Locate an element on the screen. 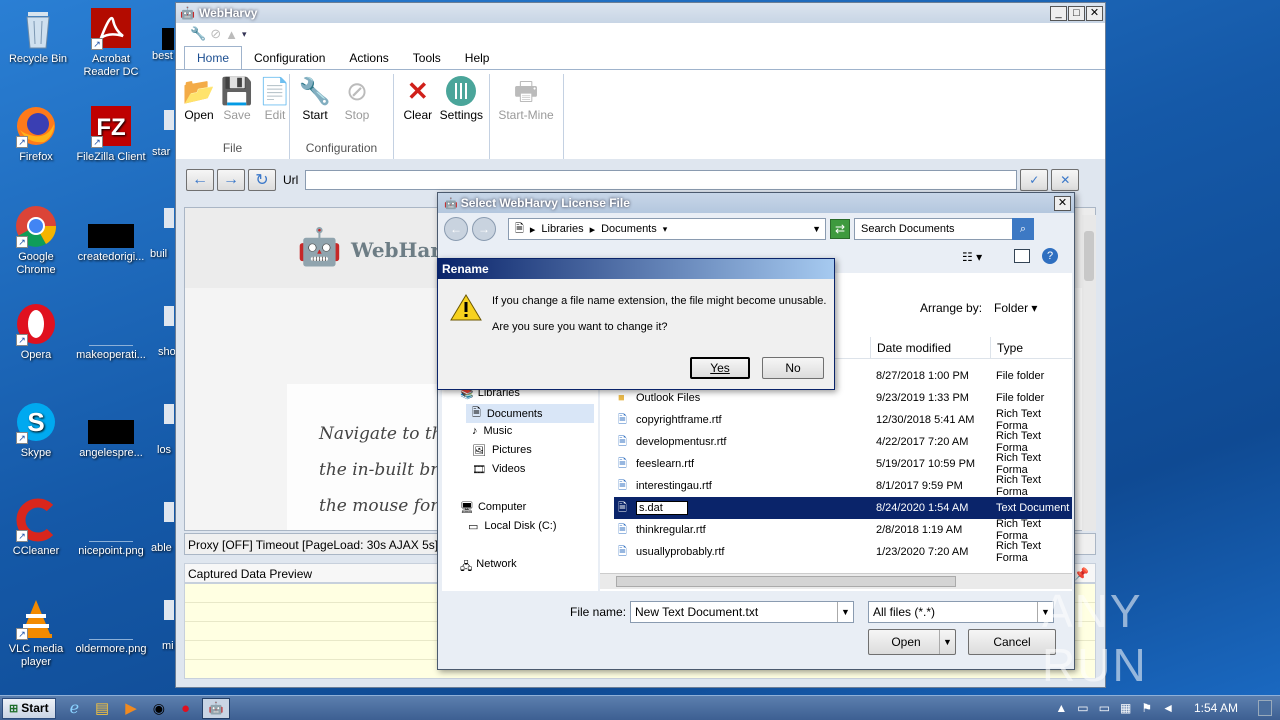 The width and height of the screenshot is (1280, 720). nav-item: 🎞 Videos is located at coordinates (498, 469).